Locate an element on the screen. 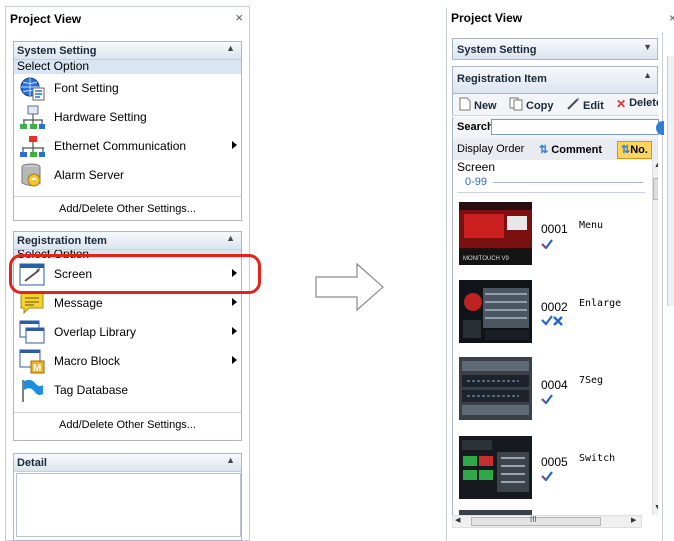 The image size is (674, 541). detail-header: Detail ▲ is located at coordinates (127, 463).